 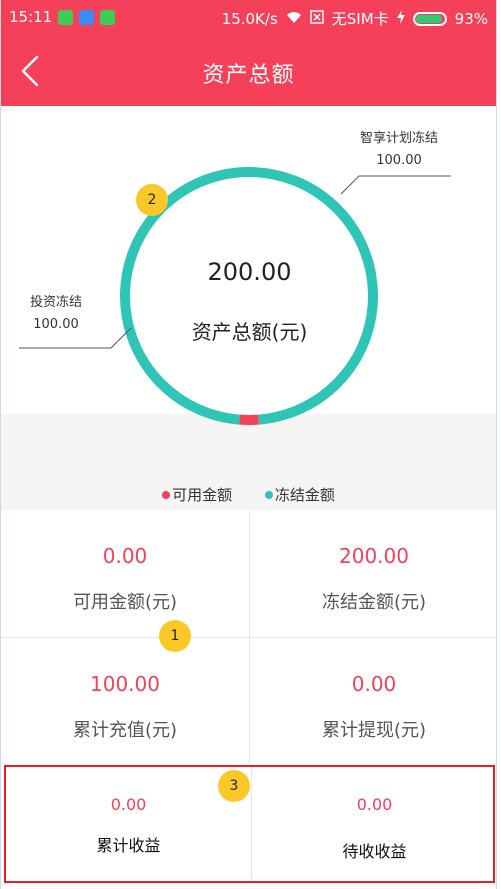 What do you see at coordinates (373, 573) in the screenshot?
I see `stat-frozen: 200.00 冻结金额(元)` at bounding box center [373, 573].